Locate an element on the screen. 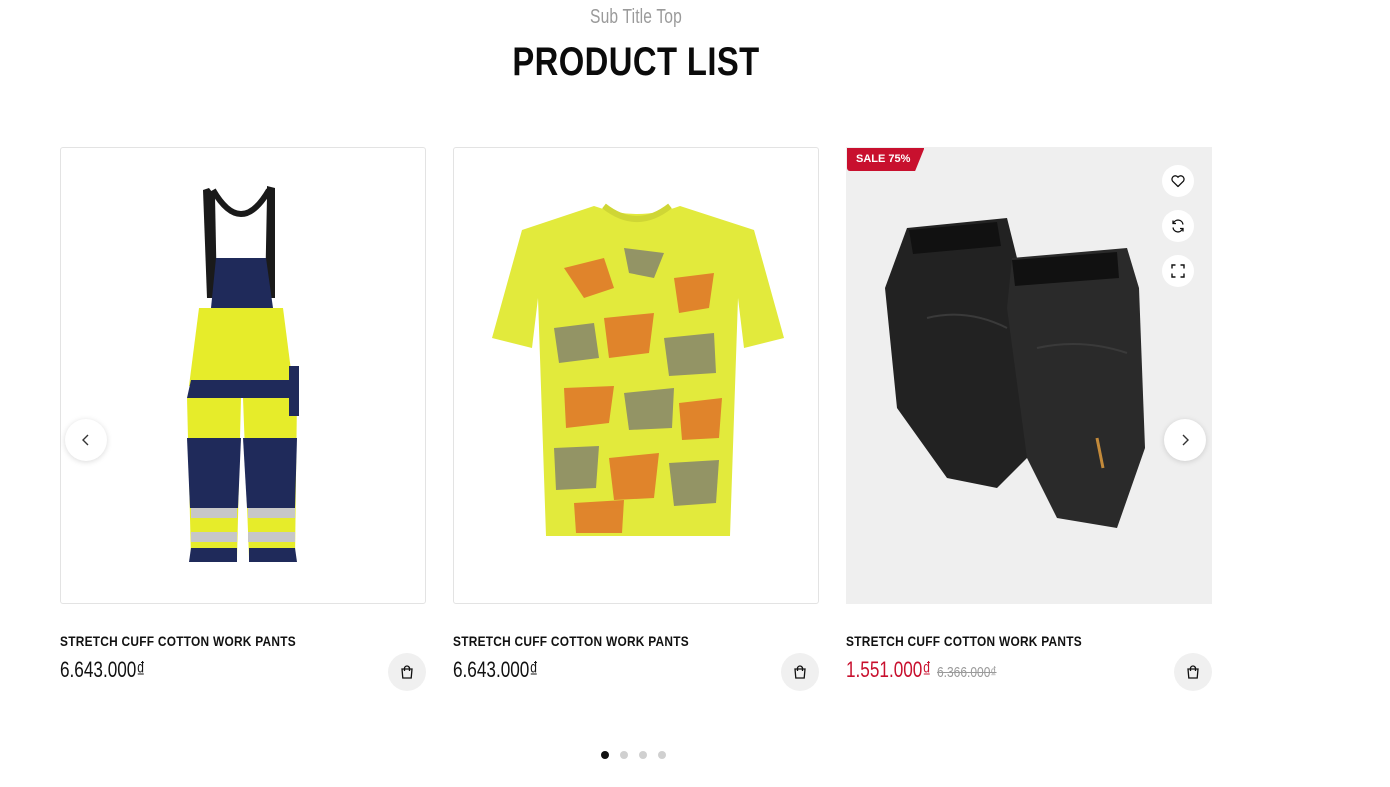 The width and height of the screenshot is (1390, 787). quick-view-button is located at coordinates (1178, 271).